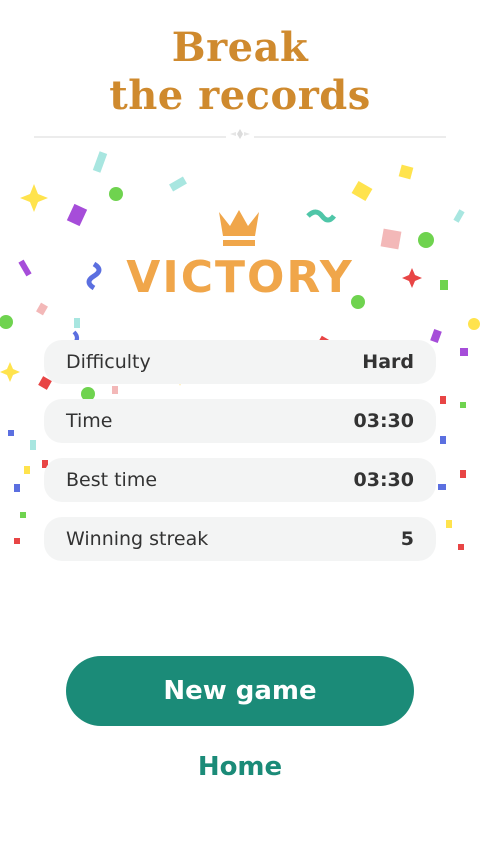  What do you see at coordinates (240, 691) in the screenshot?
I see `new-game-button: New game` at bounding box center [240, 691].